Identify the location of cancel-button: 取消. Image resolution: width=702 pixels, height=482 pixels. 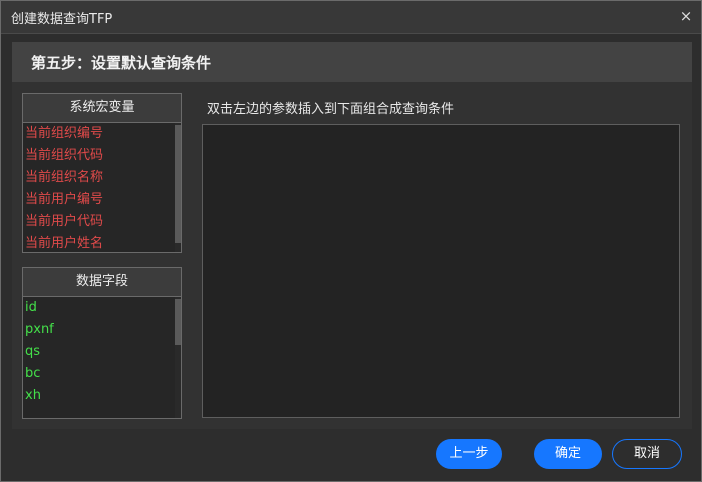
(647, 454).